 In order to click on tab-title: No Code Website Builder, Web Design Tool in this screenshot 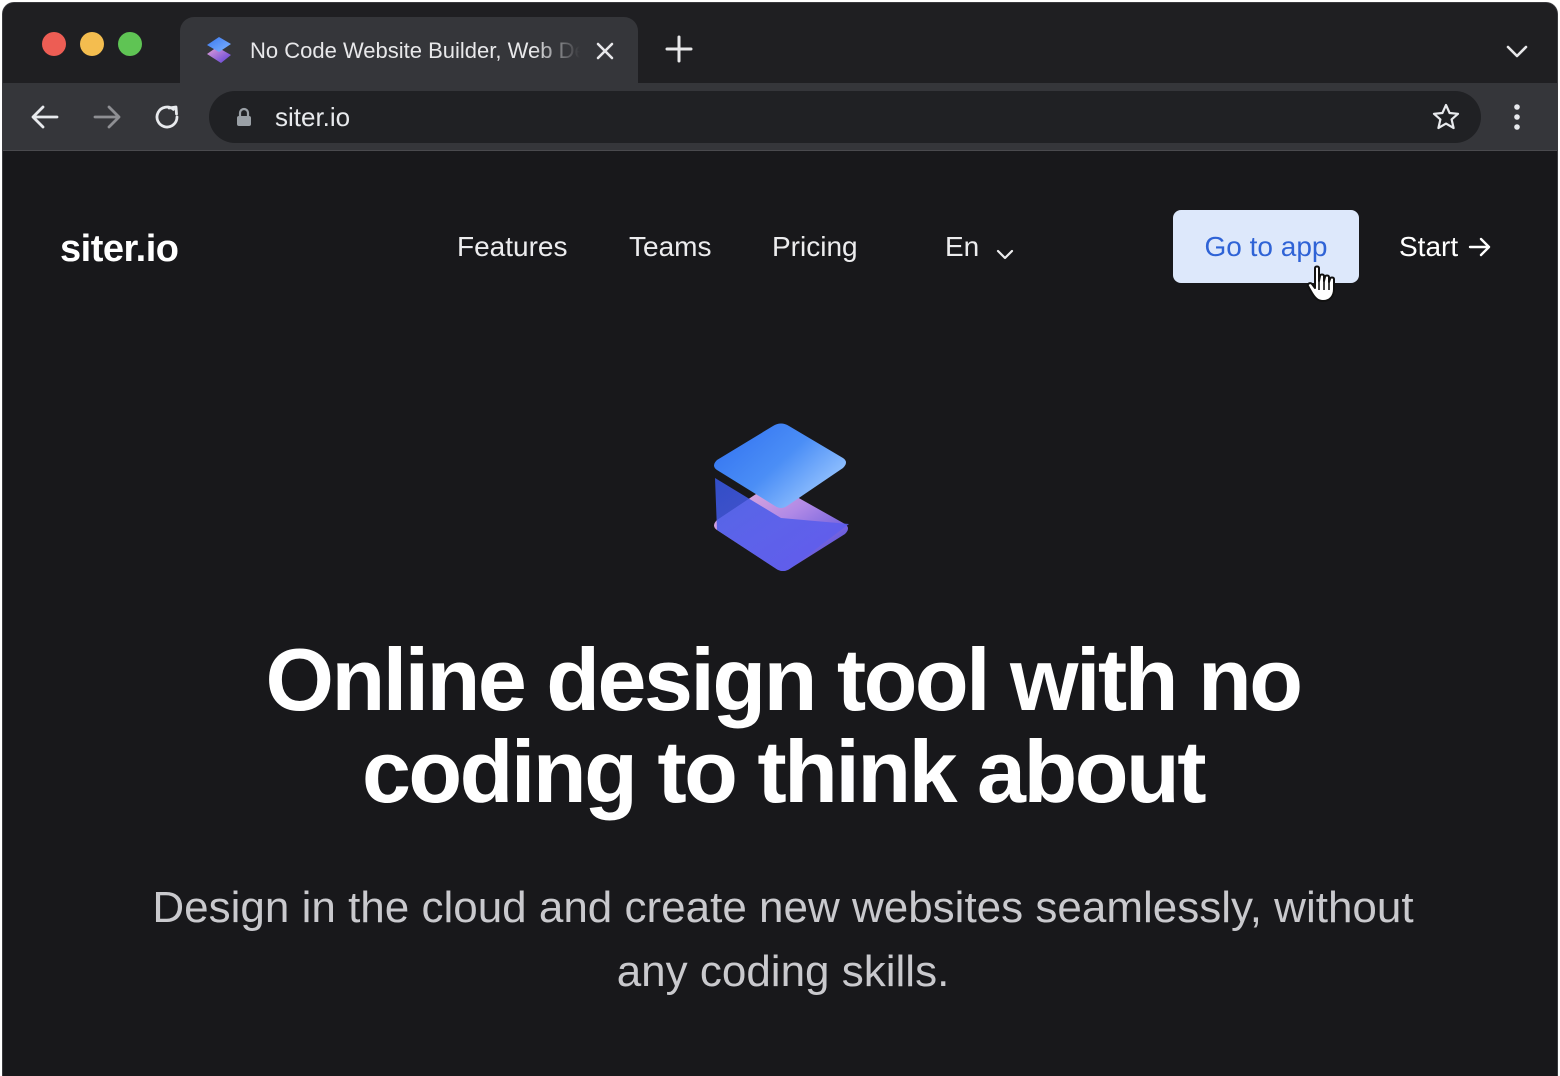, I will do `click(415, 50)`.